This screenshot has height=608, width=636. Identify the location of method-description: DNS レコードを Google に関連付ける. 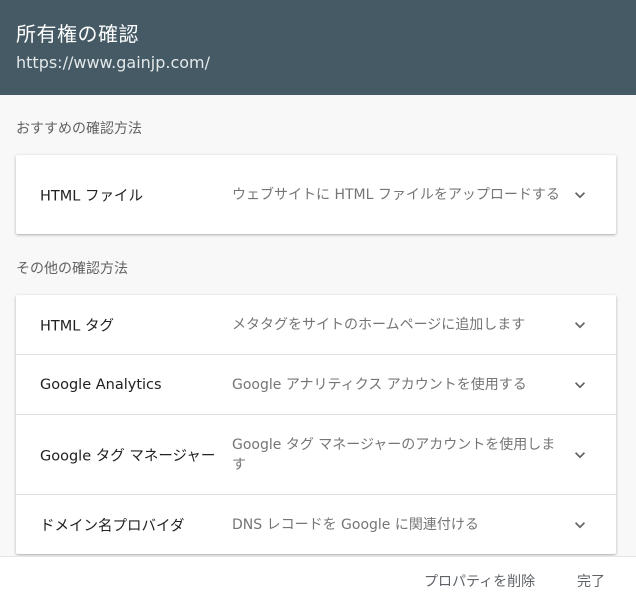
(355, 524).